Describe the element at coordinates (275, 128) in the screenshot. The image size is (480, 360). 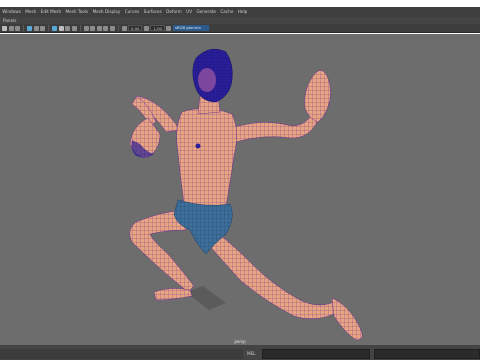
I see `right-arm` at that location.